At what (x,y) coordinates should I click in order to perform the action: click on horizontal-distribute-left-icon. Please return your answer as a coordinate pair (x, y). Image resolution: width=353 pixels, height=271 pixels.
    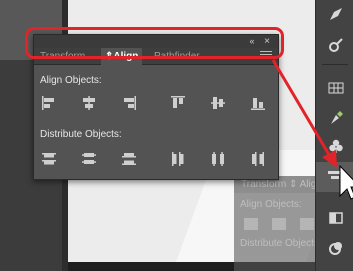
    Looking at the image, I should click on (178, 159).